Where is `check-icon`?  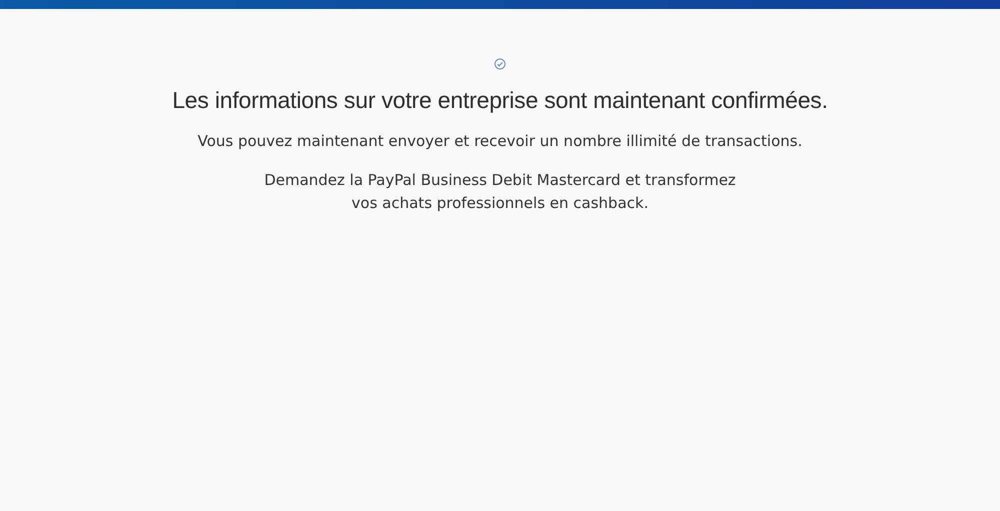
check-icon is located at coordinates (500, 64).